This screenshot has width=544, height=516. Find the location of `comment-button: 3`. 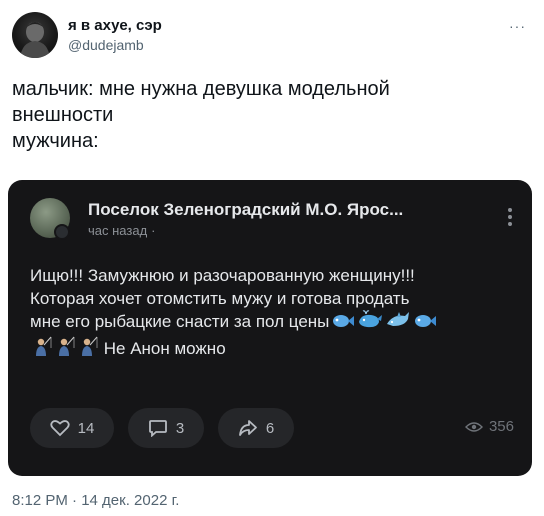

comment-button: 3 is located at coordinates (166, 428).